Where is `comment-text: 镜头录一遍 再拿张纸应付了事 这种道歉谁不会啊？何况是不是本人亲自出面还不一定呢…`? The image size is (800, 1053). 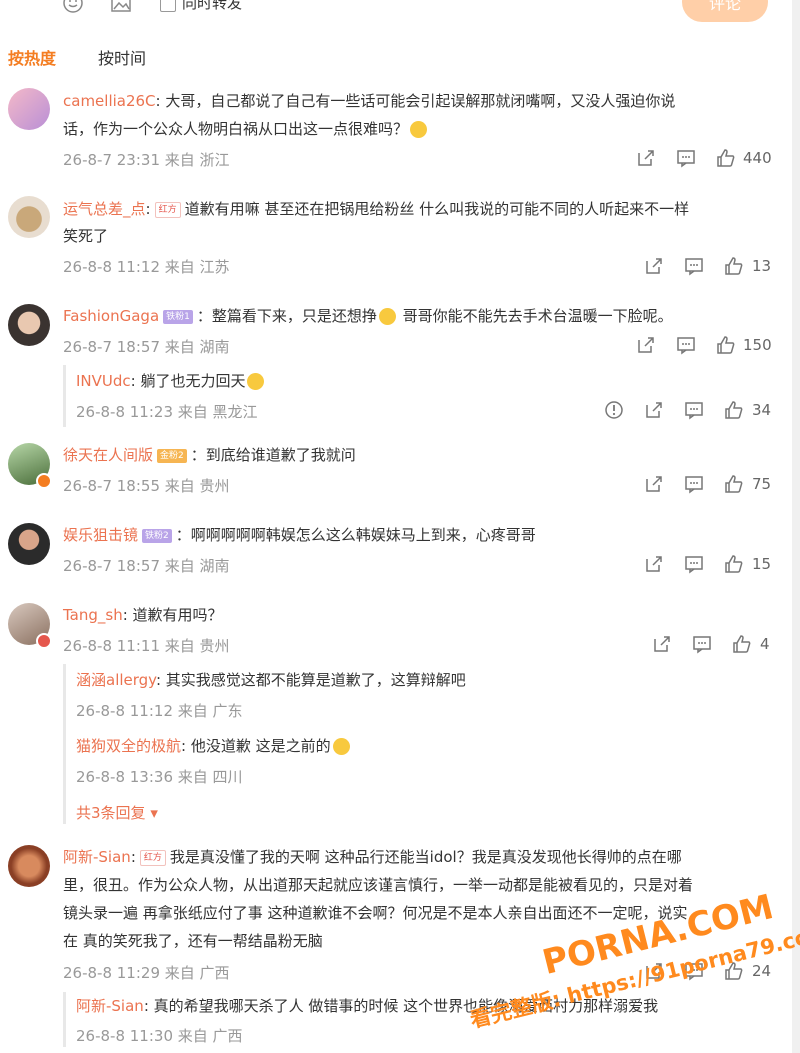 comment-text: 镜头录一遍 再拿张纸应付了事 这种道歉谁不会啊？何况是不是本人亲自出面还不一定呢… is located at coordinates (375, 913).